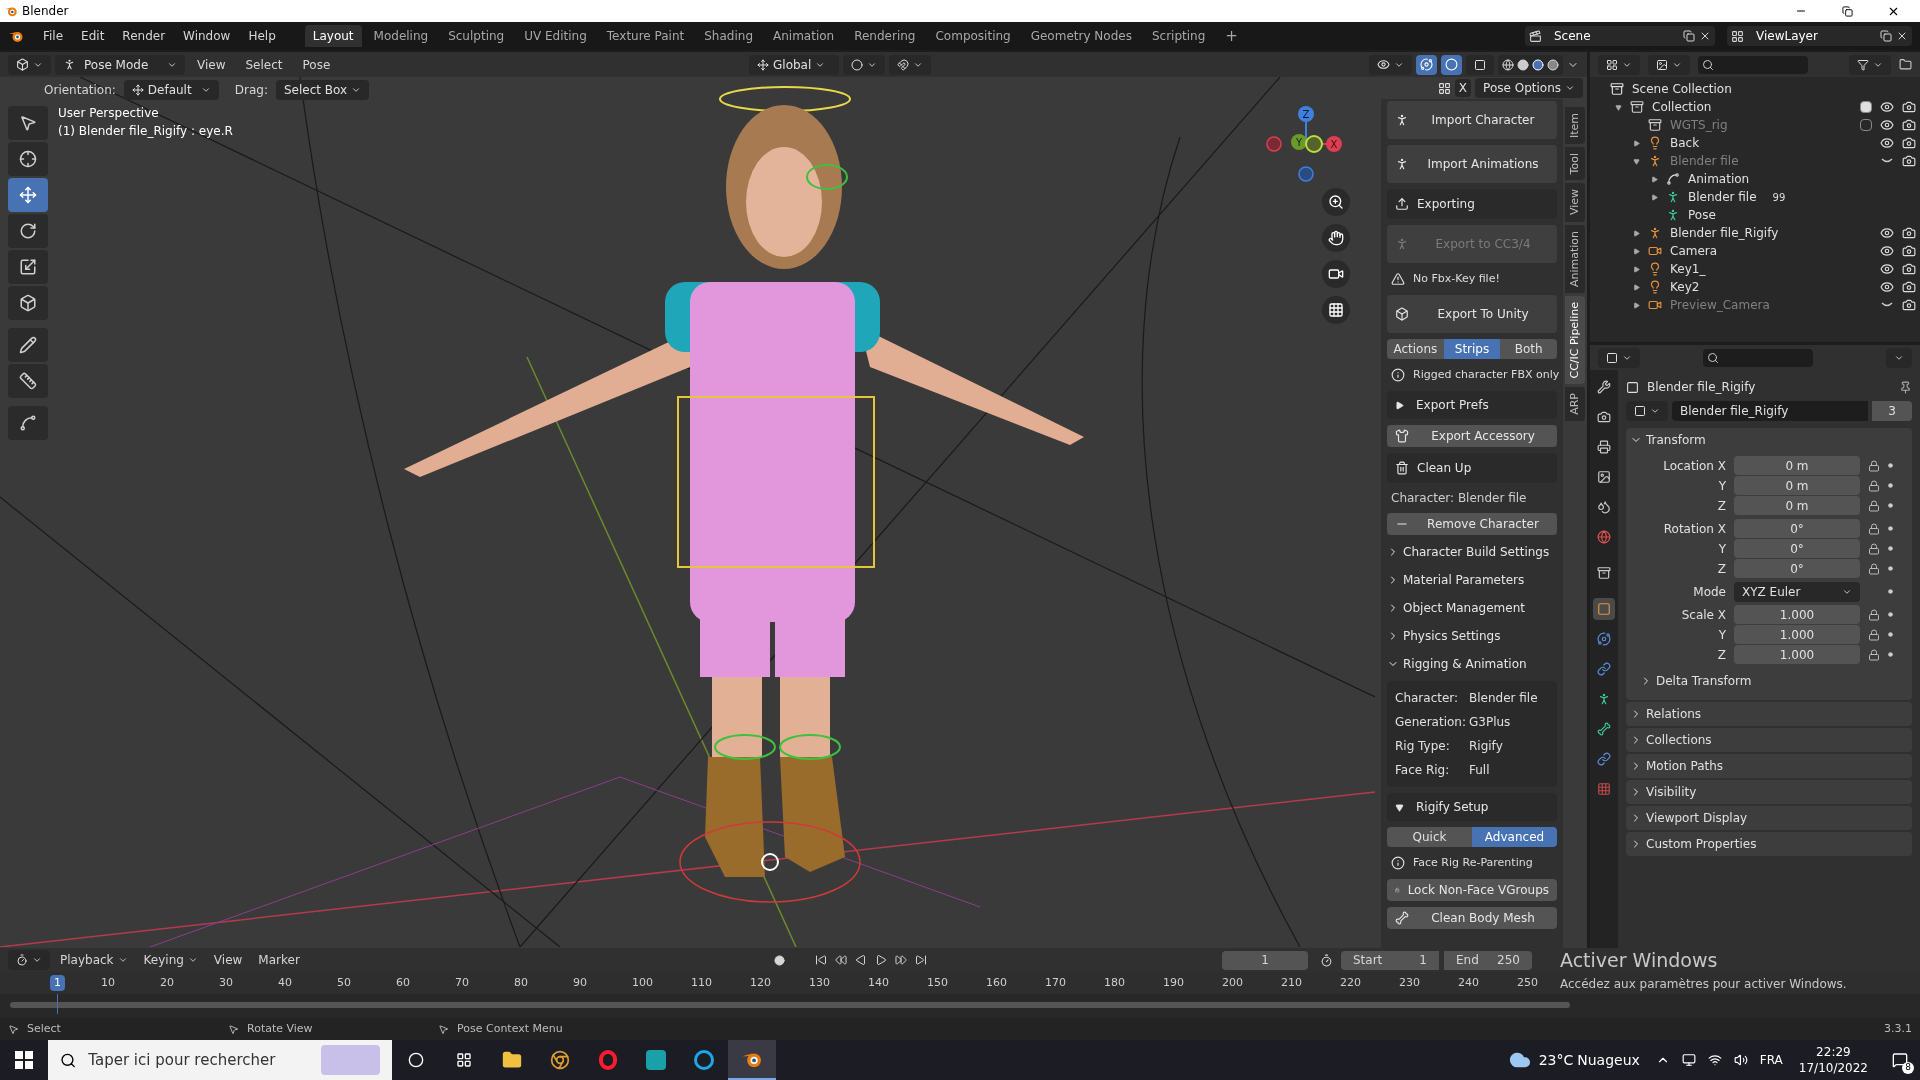 This screenshot has width=1920, height=1080. What do you see at coordinates (120, 64) in the screenshot?
I see `mode-dropdown: Pose Mode` at bounding box center [120, 64].